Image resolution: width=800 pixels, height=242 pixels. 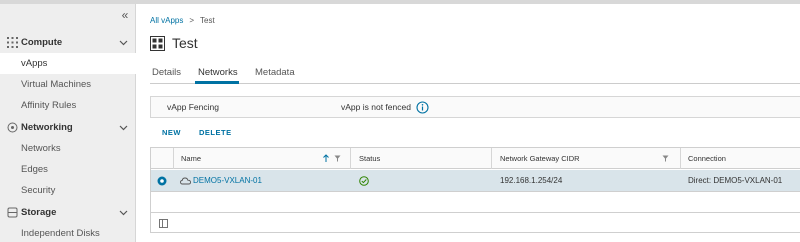 What do you see at coordinates (185, 43) in the screenshot?
I see `page-title: Test` at bounding box center [185, 43].